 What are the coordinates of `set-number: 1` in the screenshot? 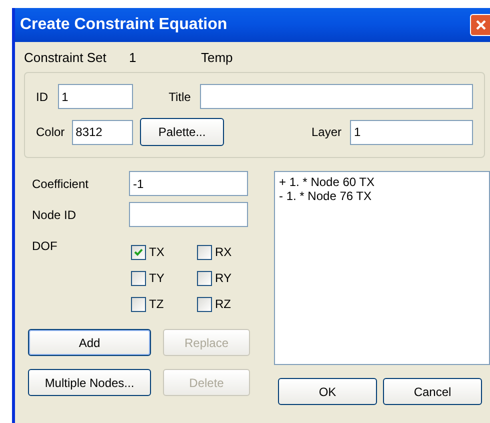 It's located at (133, 58).